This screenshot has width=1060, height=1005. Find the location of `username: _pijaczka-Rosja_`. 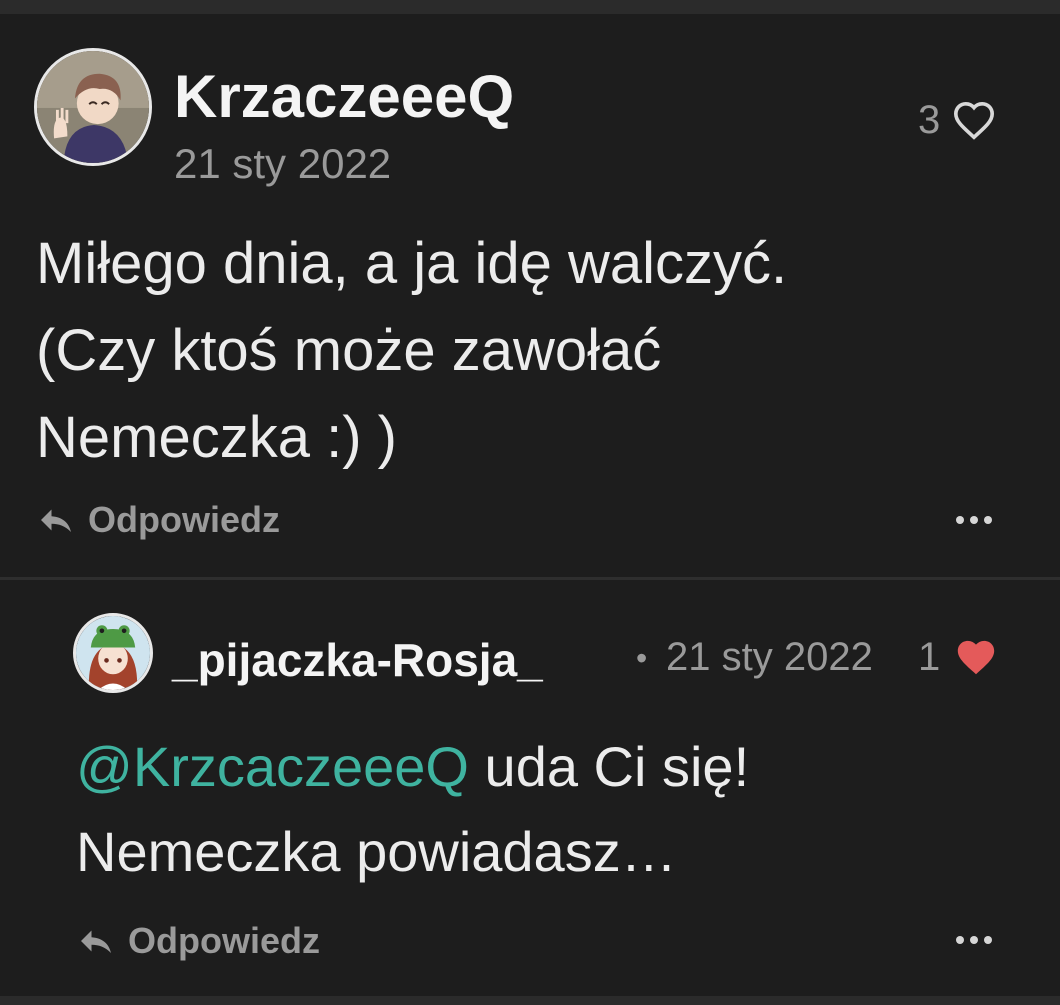

username: _pijaczka-Rosja_ is located at coordinates (357, 660).